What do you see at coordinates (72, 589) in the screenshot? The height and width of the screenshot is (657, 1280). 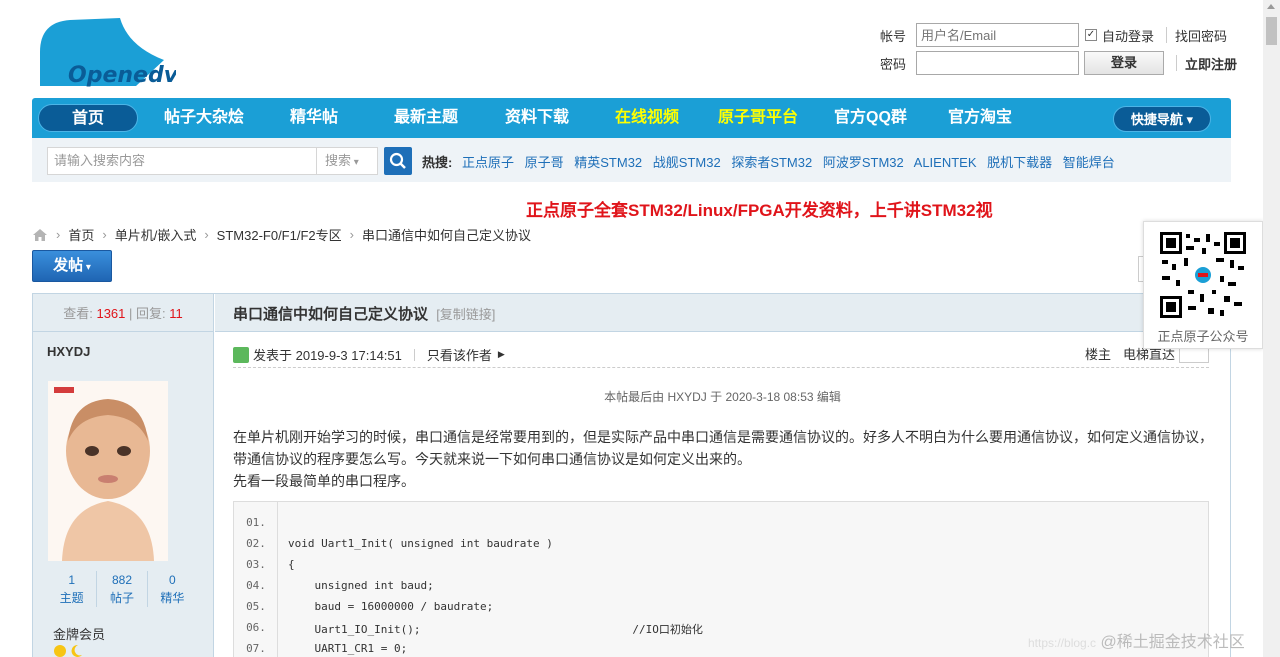 I see `author-threads: 1 主题` at bounding box center [72, 589].